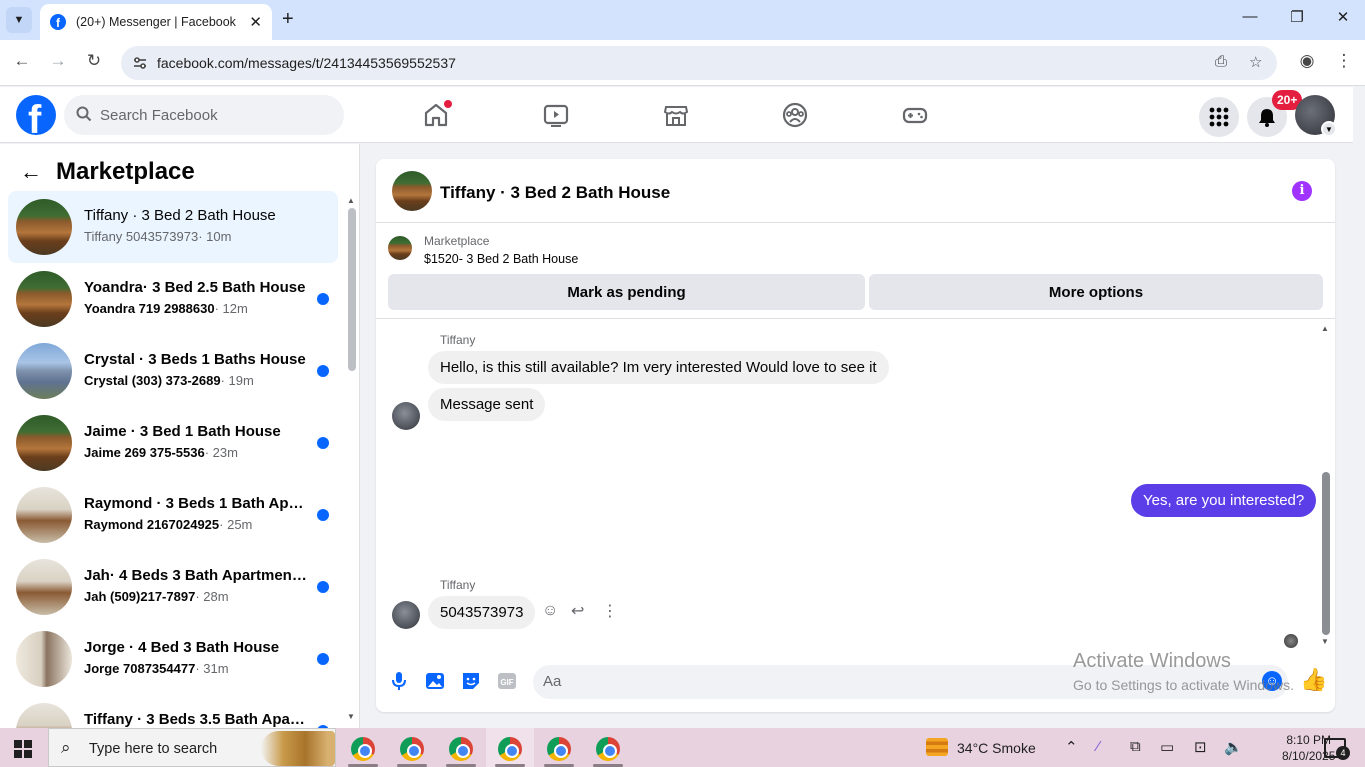 The height and width of the screenshot is (767, 1365). What do you see at coordinates (1343, 17) in the screenshot?
I see `close-window-icon: ✕` at bounding box center [1343, 17].